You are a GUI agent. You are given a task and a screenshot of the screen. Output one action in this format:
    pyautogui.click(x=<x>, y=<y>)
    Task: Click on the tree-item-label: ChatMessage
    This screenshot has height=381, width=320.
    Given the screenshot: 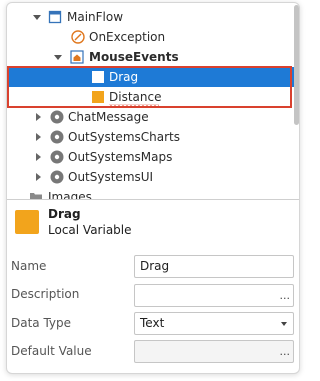 What is the action you would take?
    pyautogui.click(x=108, y=117)
    